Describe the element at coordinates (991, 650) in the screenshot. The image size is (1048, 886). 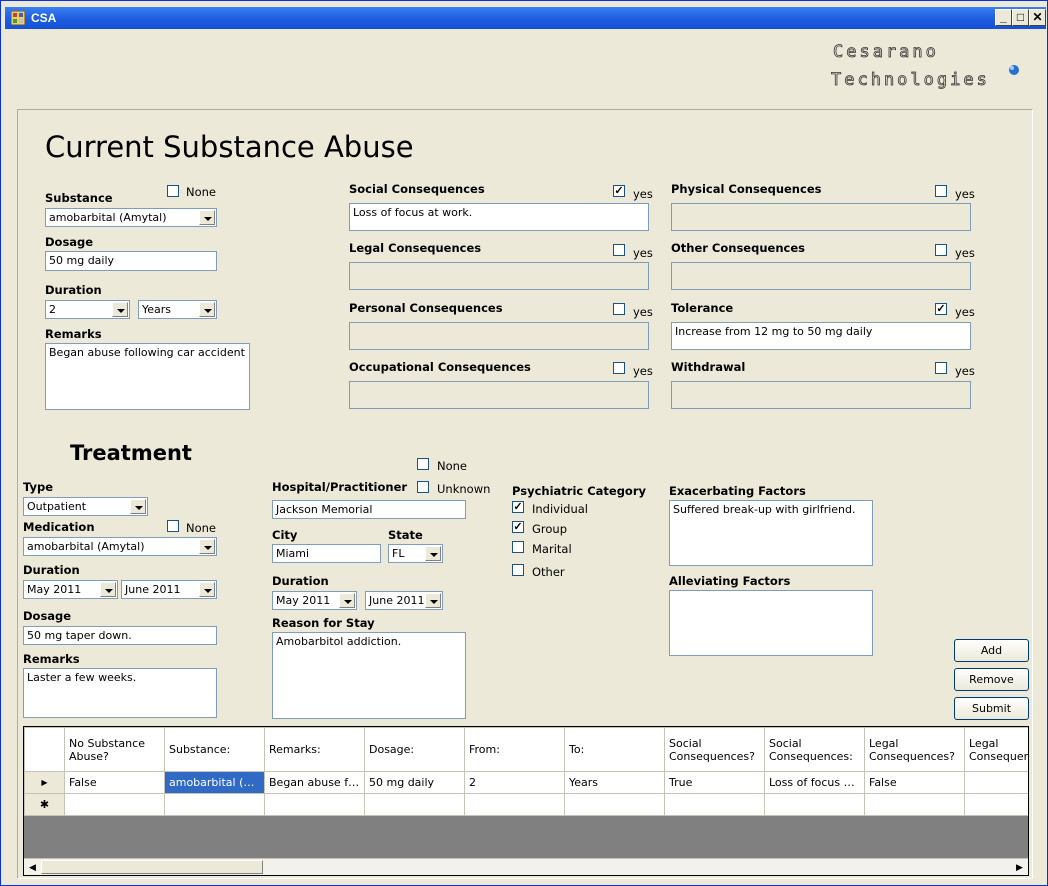
I see `add-button: Add` at that location.